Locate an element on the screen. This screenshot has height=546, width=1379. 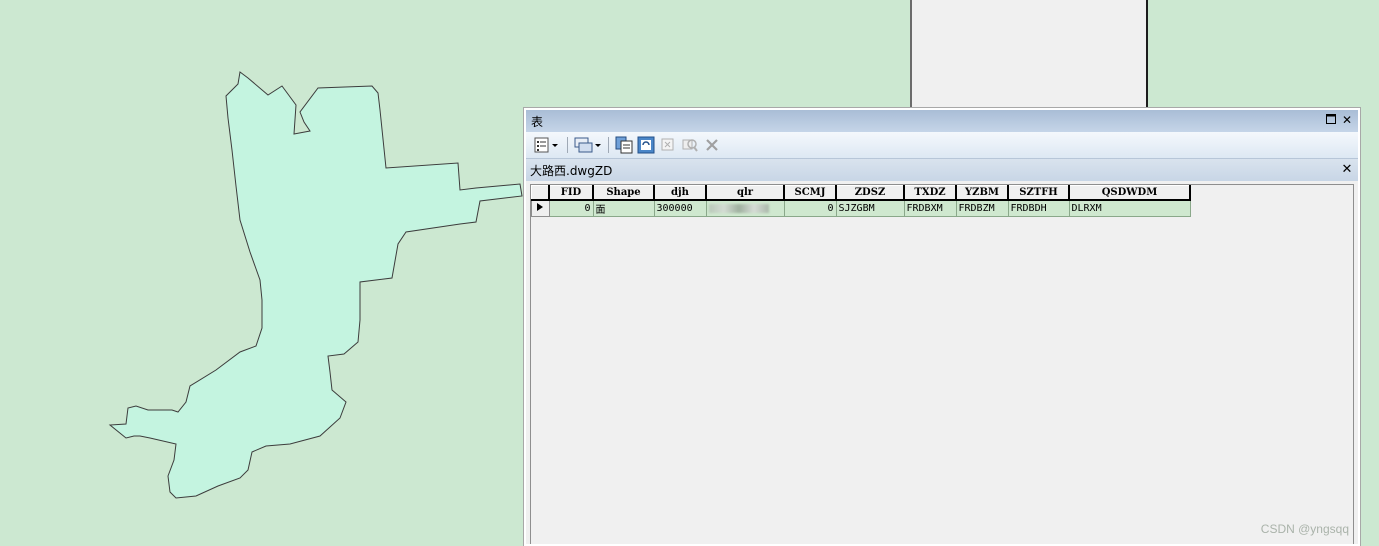
column-header-qlr: qlr is located at coordinates (745, 193).